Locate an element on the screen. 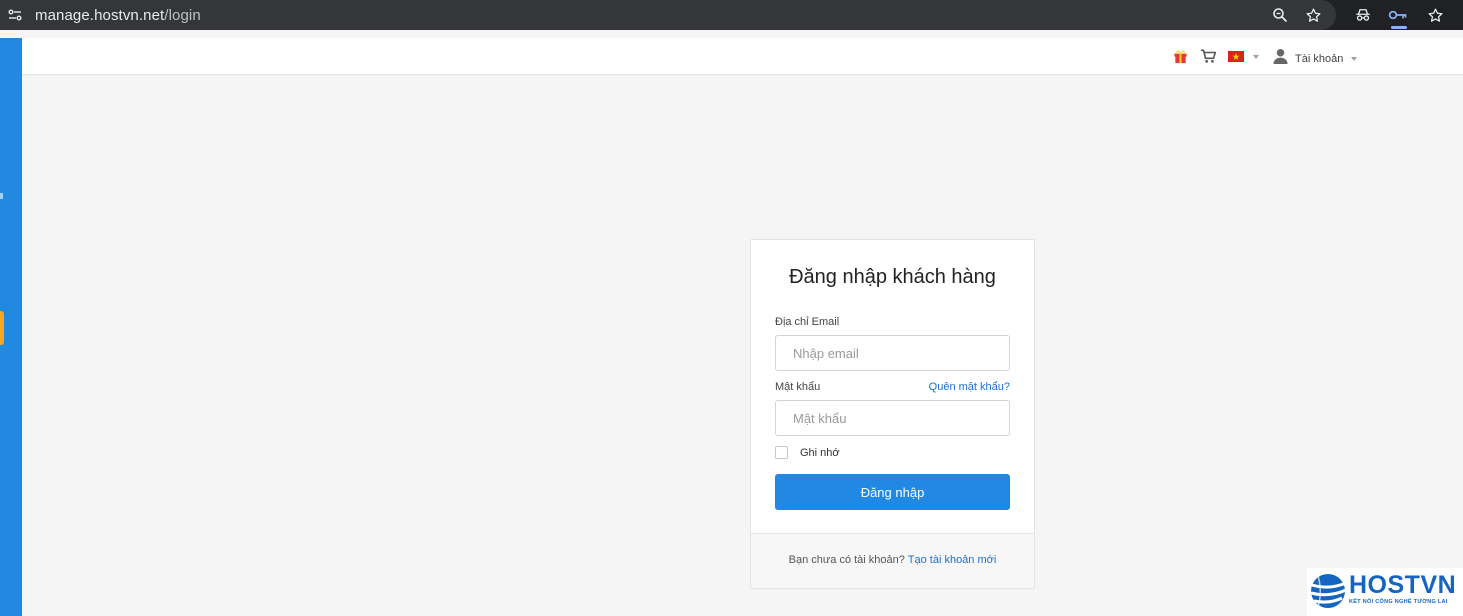 The width and height of the screenshot is (1463, 616). sidebar-marker is located at coordinates (1, 196).